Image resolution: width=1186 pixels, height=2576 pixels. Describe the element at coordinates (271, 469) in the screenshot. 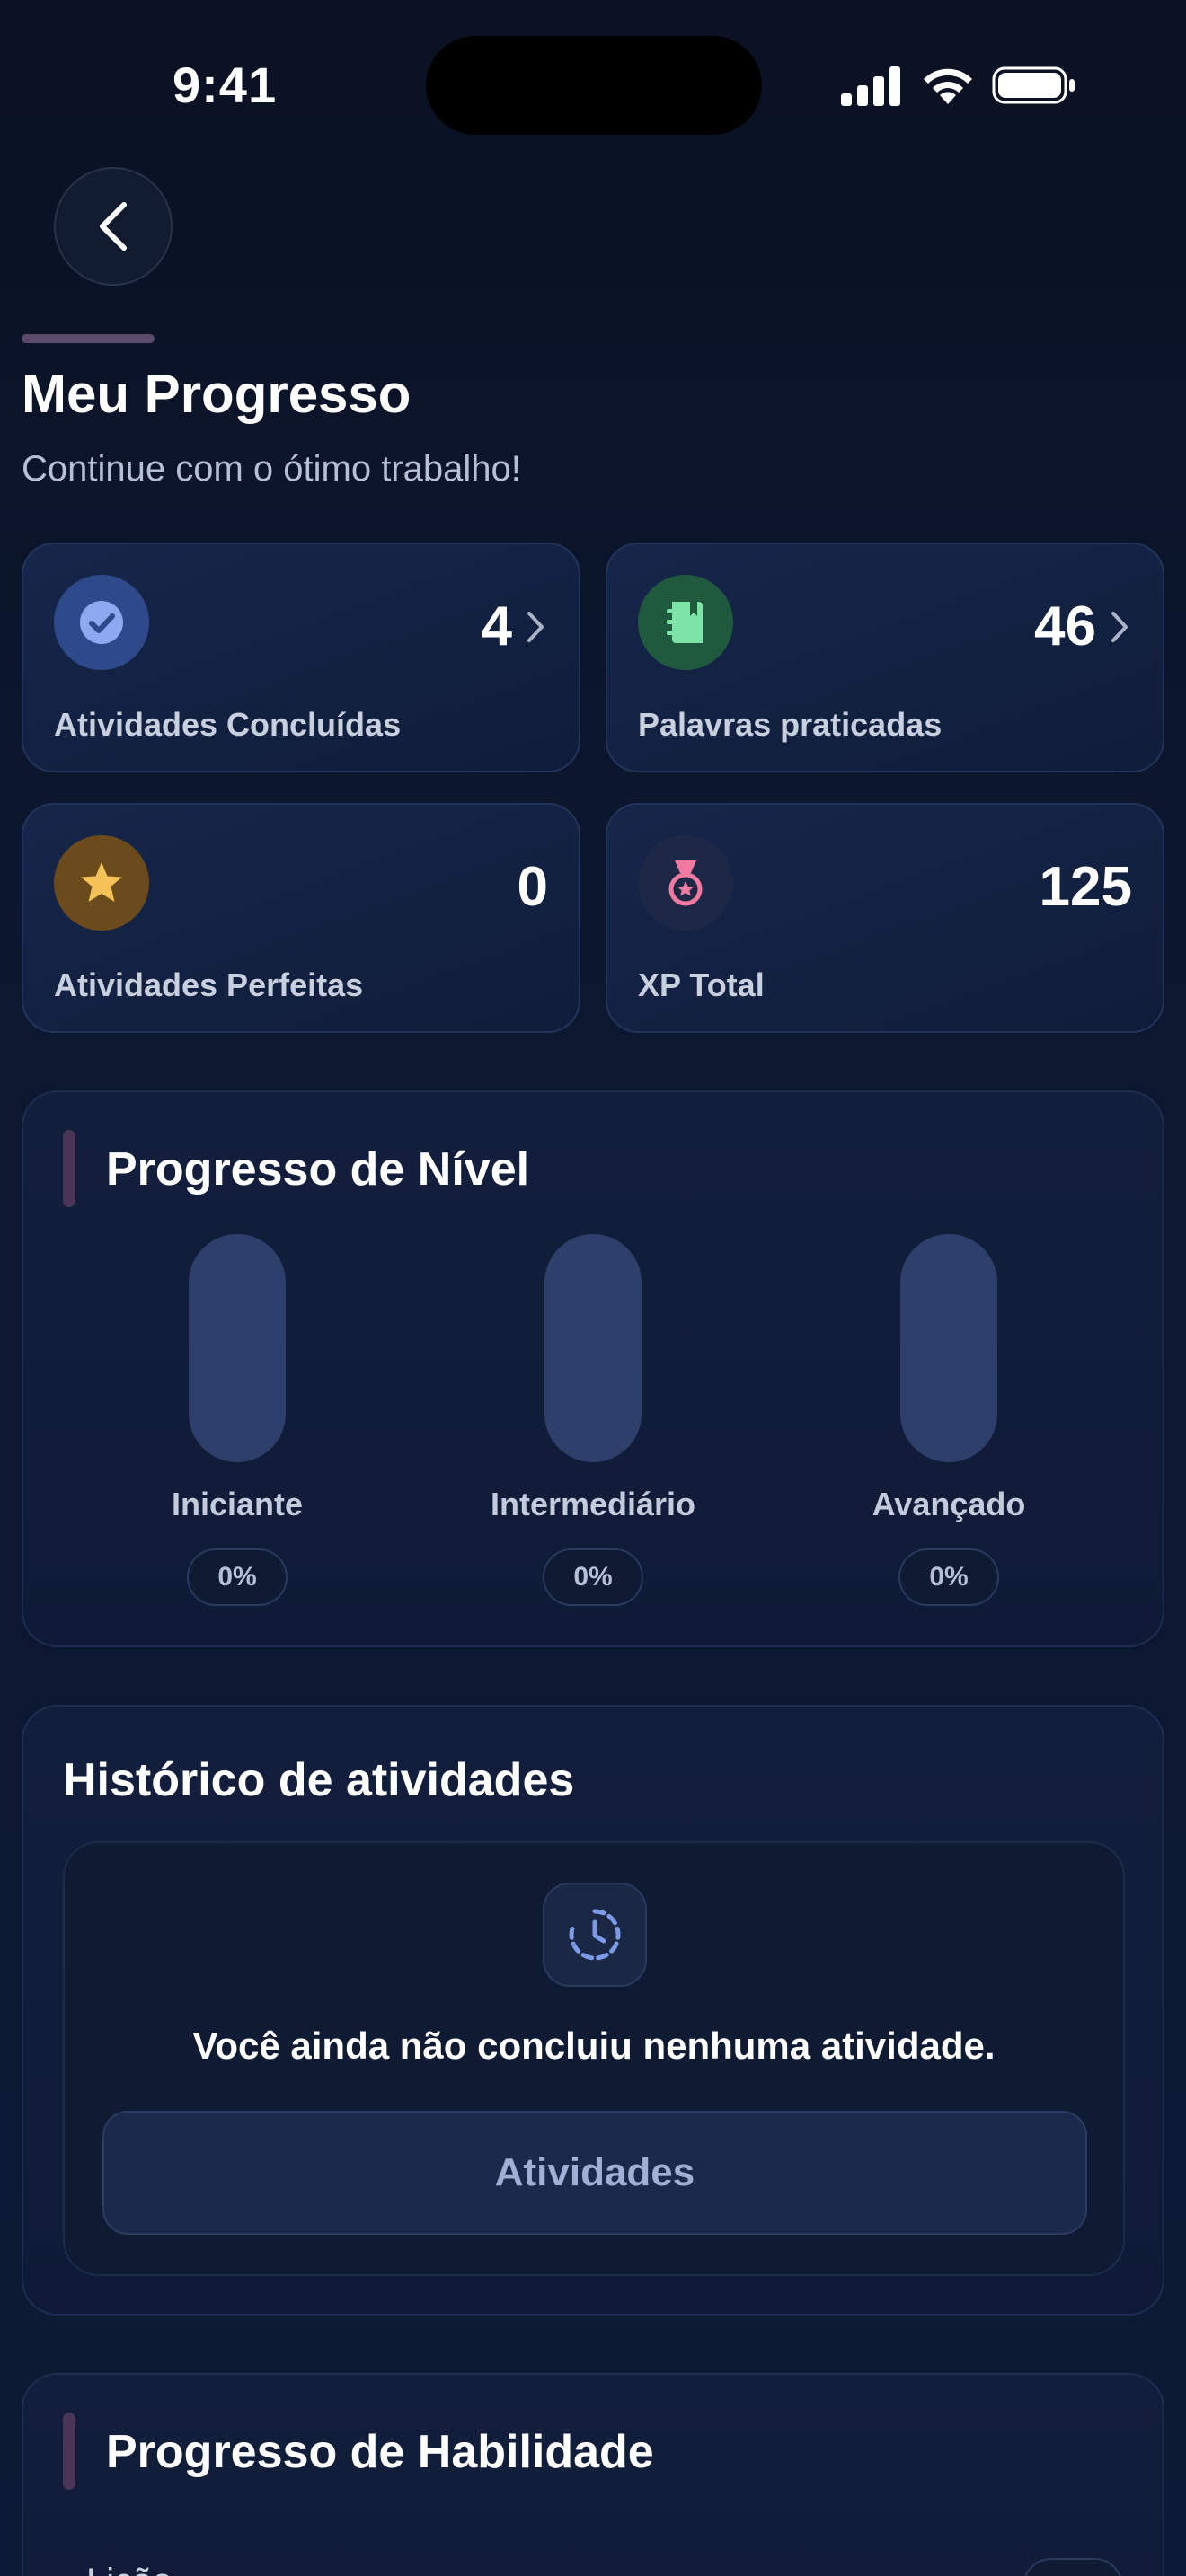

I see `page-subtitle: Continue com o ótimo trabalho!` at that location.